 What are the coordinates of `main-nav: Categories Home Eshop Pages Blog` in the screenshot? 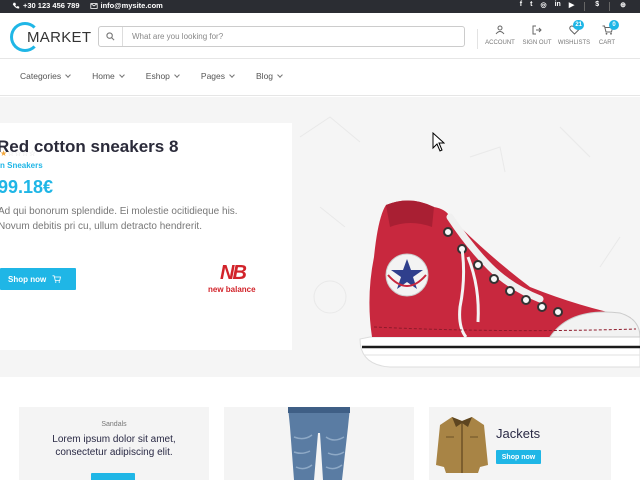 It's located at (320, 78).